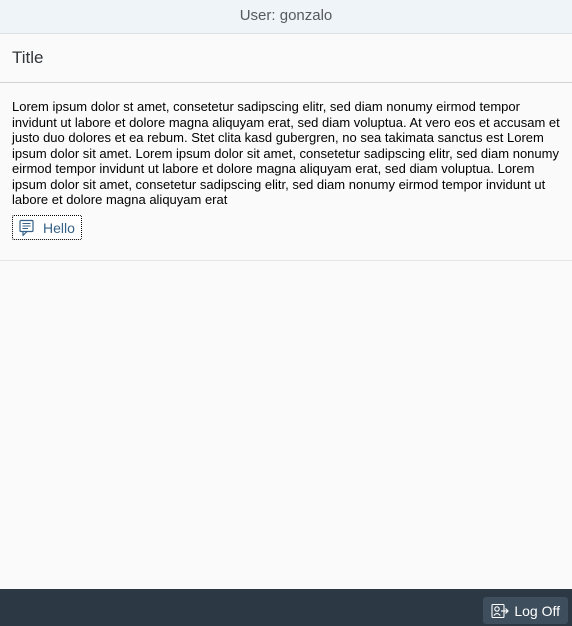 This screenshot has height=626, width=572. Describe the element at coordinates (500, 611) in the screenshot. I see `log-off-icon` at that location.